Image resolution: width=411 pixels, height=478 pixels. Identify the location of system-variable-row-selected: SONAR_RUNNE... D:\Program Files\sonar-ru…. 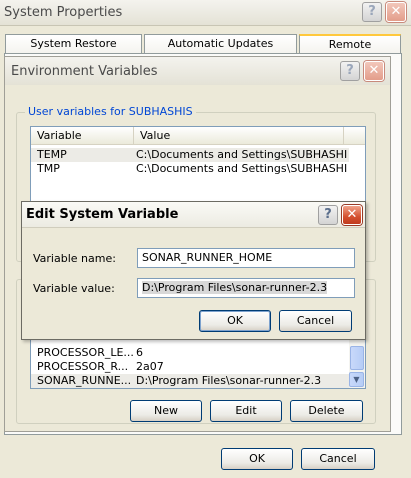
(190, 381).